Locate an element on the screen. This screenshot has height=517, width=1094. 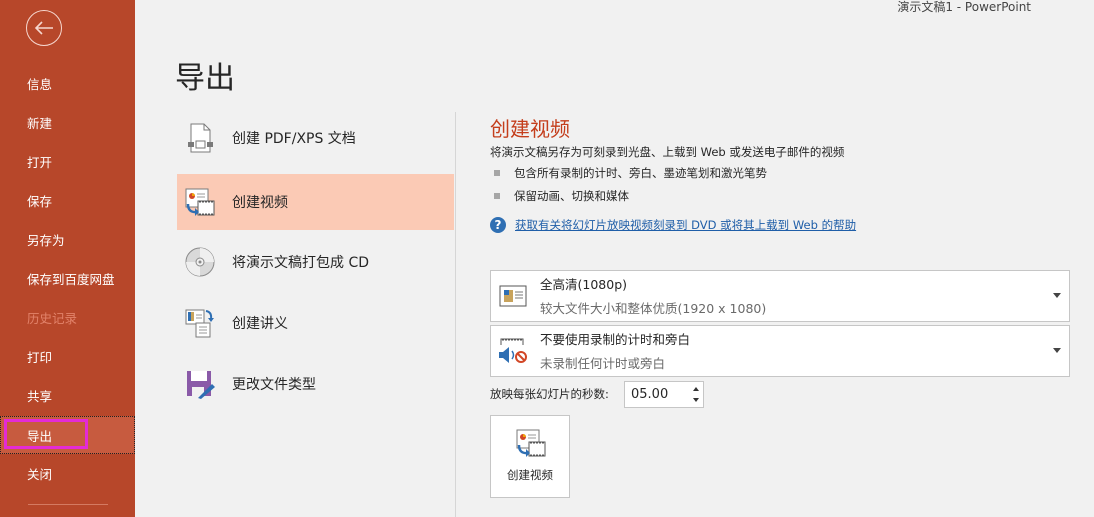
timing-dropdown: 不要使用录制的计时和旁白 未录制任何计时或旁白 is located at coordinates (780, 351).